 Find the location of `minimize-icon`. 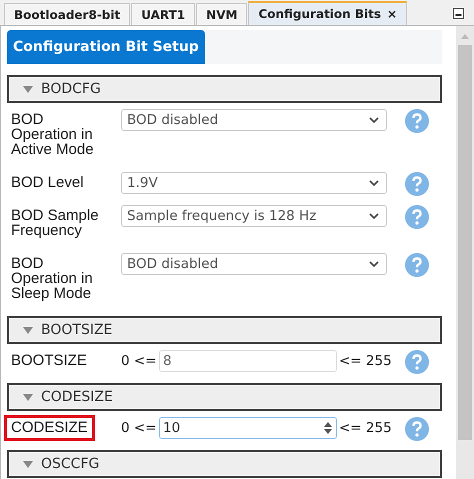

minimize-icon is located at coordinates (458, 13).